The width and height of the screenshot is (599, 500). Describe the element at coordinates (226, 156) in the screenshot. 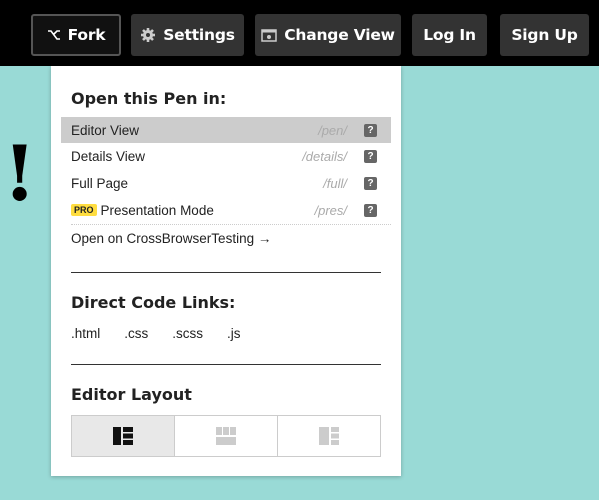

I see `details-view-item: Details View /details/ ?` at that location.